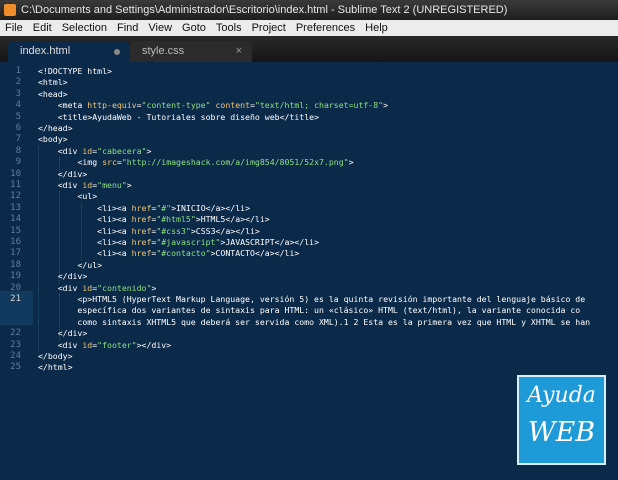  What do you see at coordinates (18, 105) in the screenshot?
I see `line-number: 4` at bounding box center [18, 105].